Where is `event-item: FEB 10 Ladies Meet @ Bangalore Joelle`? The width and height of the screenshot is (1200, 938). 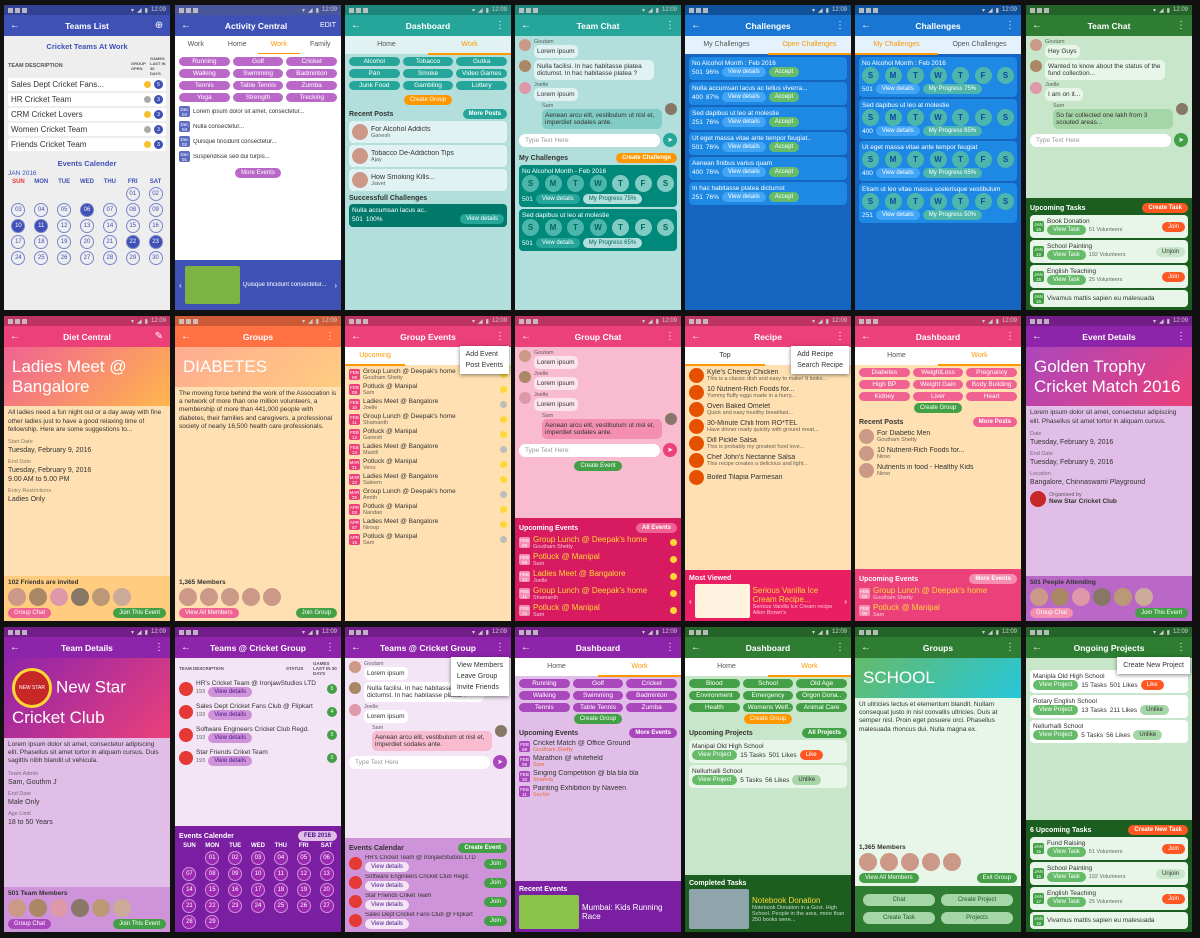
event-item: FEB 10 Ladies Meet @ Bangalore Joelle is located at coordinates (598, 576).